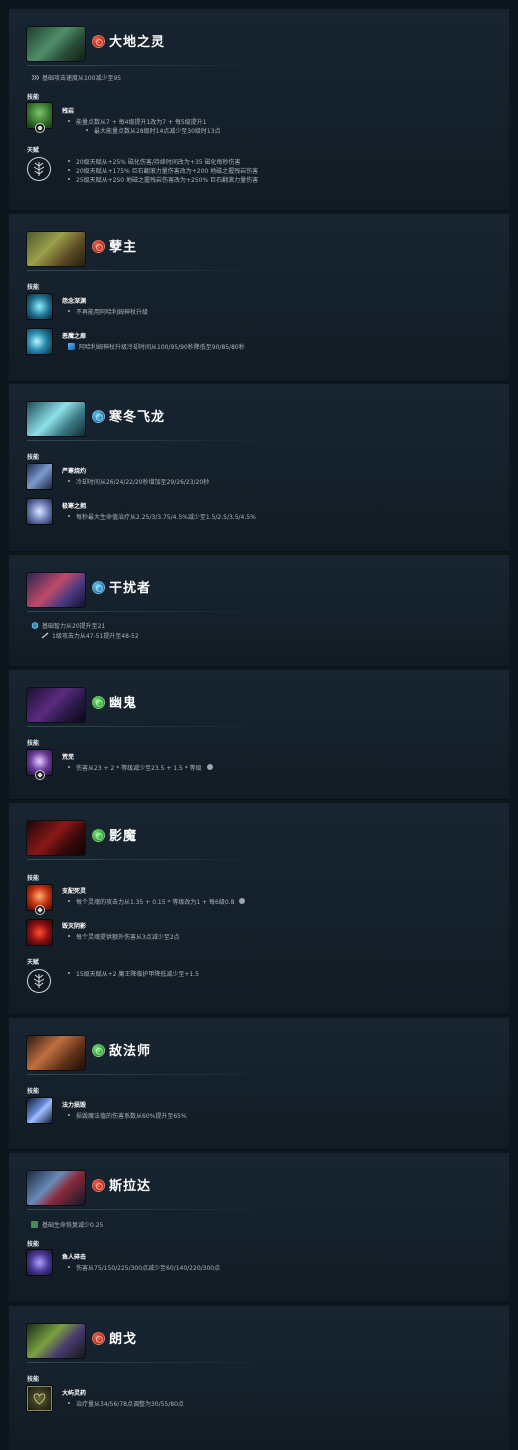  Describe the element at coordinates (98, 416) in the screenshot. I see `intelligence-attribute-icon` at that location.